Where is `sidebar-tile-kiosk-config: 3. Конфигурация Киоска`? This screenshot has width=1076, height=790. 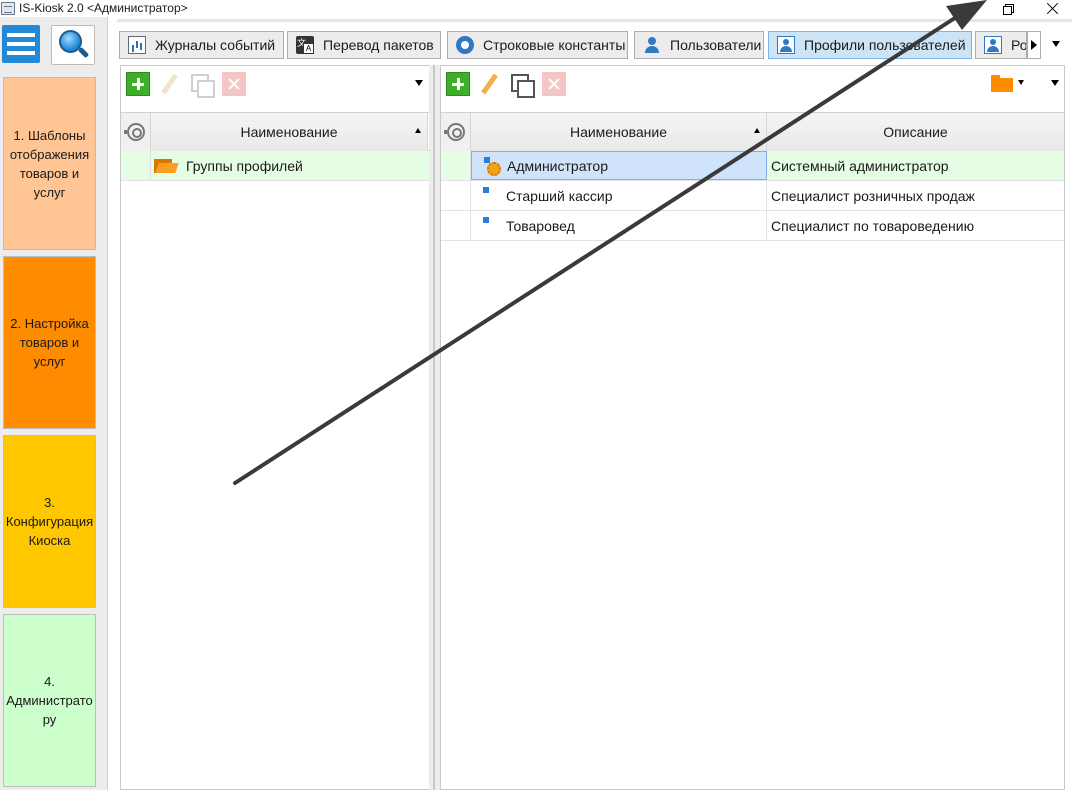 sidebar-tile-kiosk-config: 3. Конфигурация Киоска is located at coordinates (49, 521).